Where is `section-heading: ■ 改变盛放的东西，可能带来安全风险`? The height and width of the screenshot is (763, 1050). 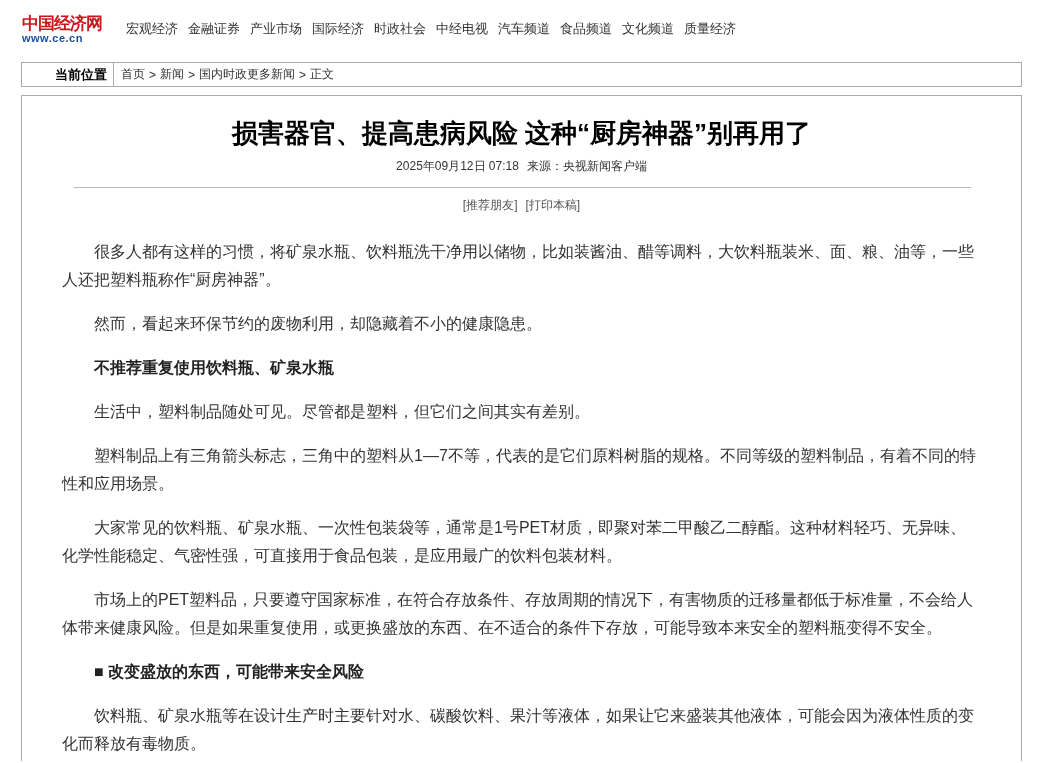 section-heading: ■ 改变盛放的东西，可能带来安全风险 is located at coordinates (229, 672).